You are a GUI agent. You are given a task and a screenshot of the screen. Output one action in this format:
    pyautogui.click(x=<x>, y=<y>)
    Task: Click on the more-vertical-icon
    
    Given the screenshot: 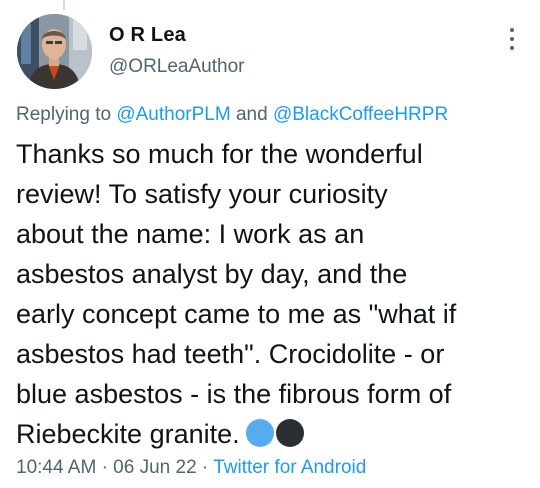 What is the action you would take?
    pyautogui.click(x=512, y=39)
    